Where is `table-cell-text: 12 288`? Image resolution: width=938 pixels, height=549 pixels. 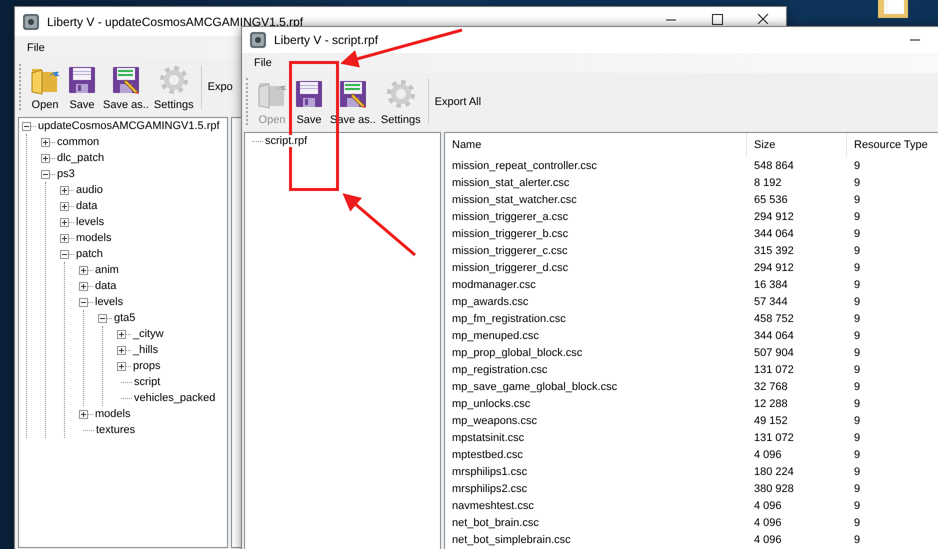
table-cell-text: 12 288 is located at coordinates (771, 404).